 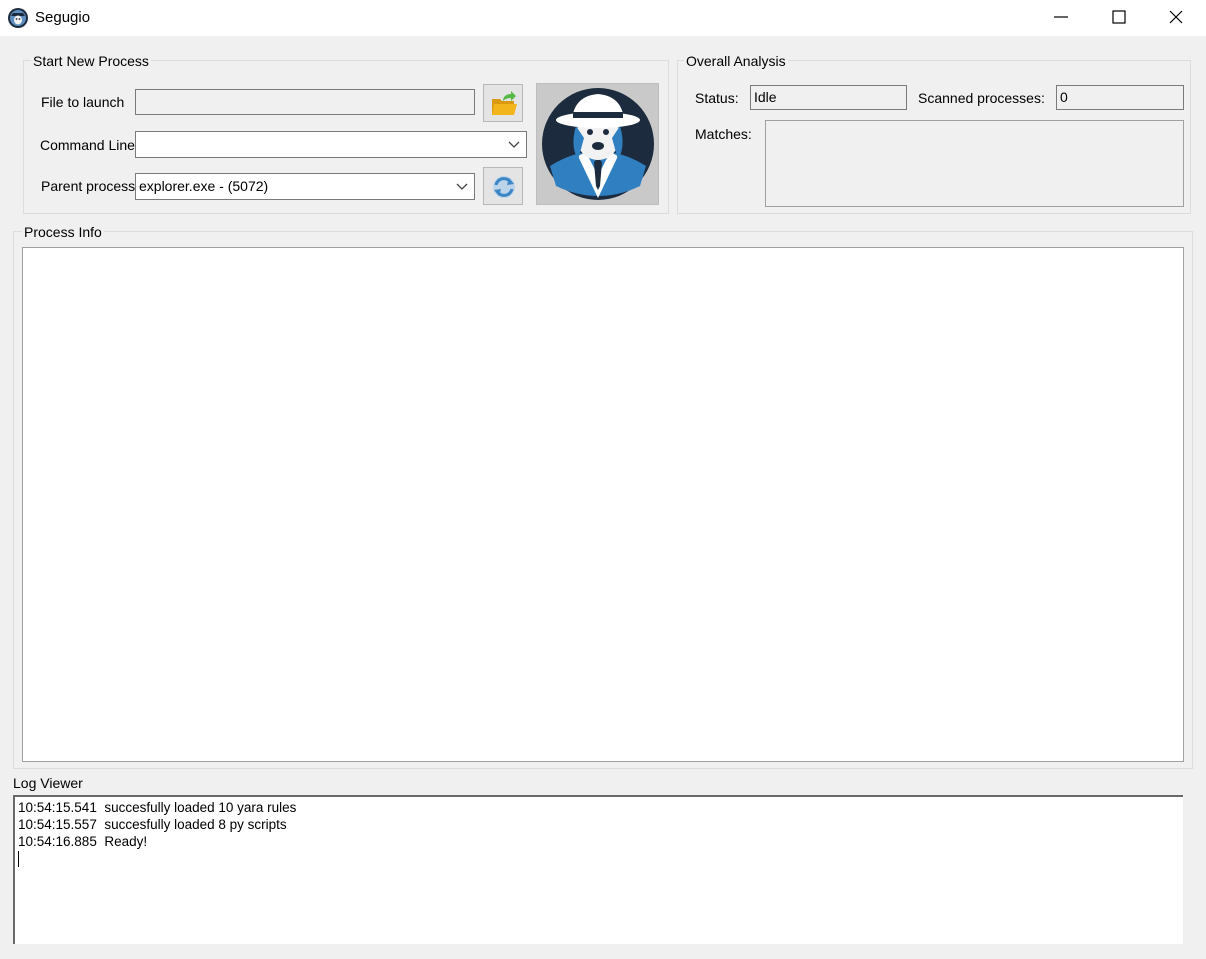 What do you see at coordinates (83, 841) in the screenshot?
I see `log-line: 10:54:16.885 Ready!` at bounding box center [83, 841].